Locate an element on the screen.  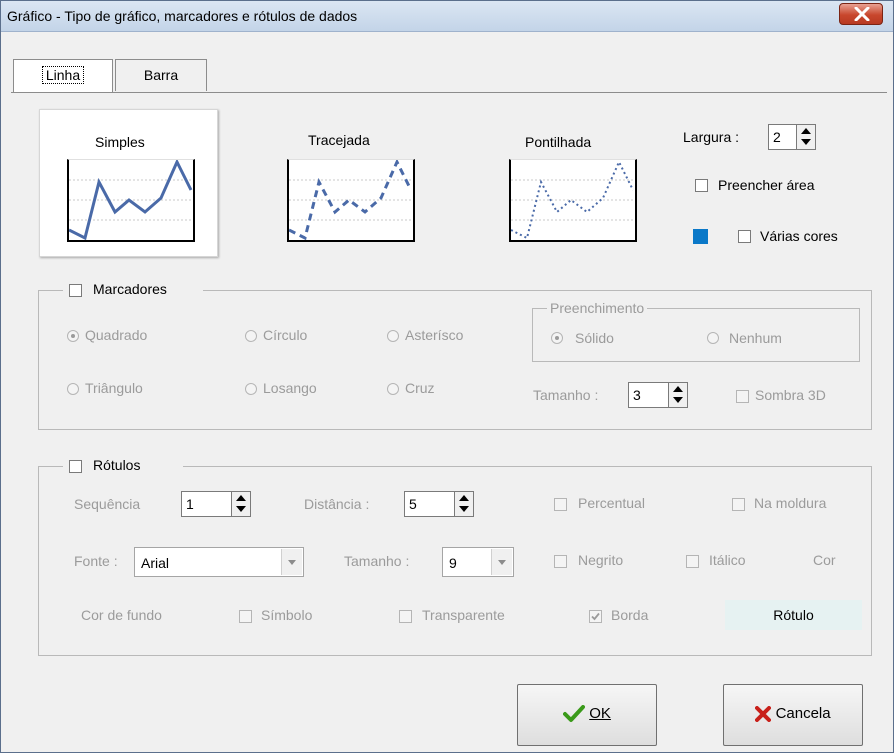
fill-none-radio is located at coordinates (713, 338).